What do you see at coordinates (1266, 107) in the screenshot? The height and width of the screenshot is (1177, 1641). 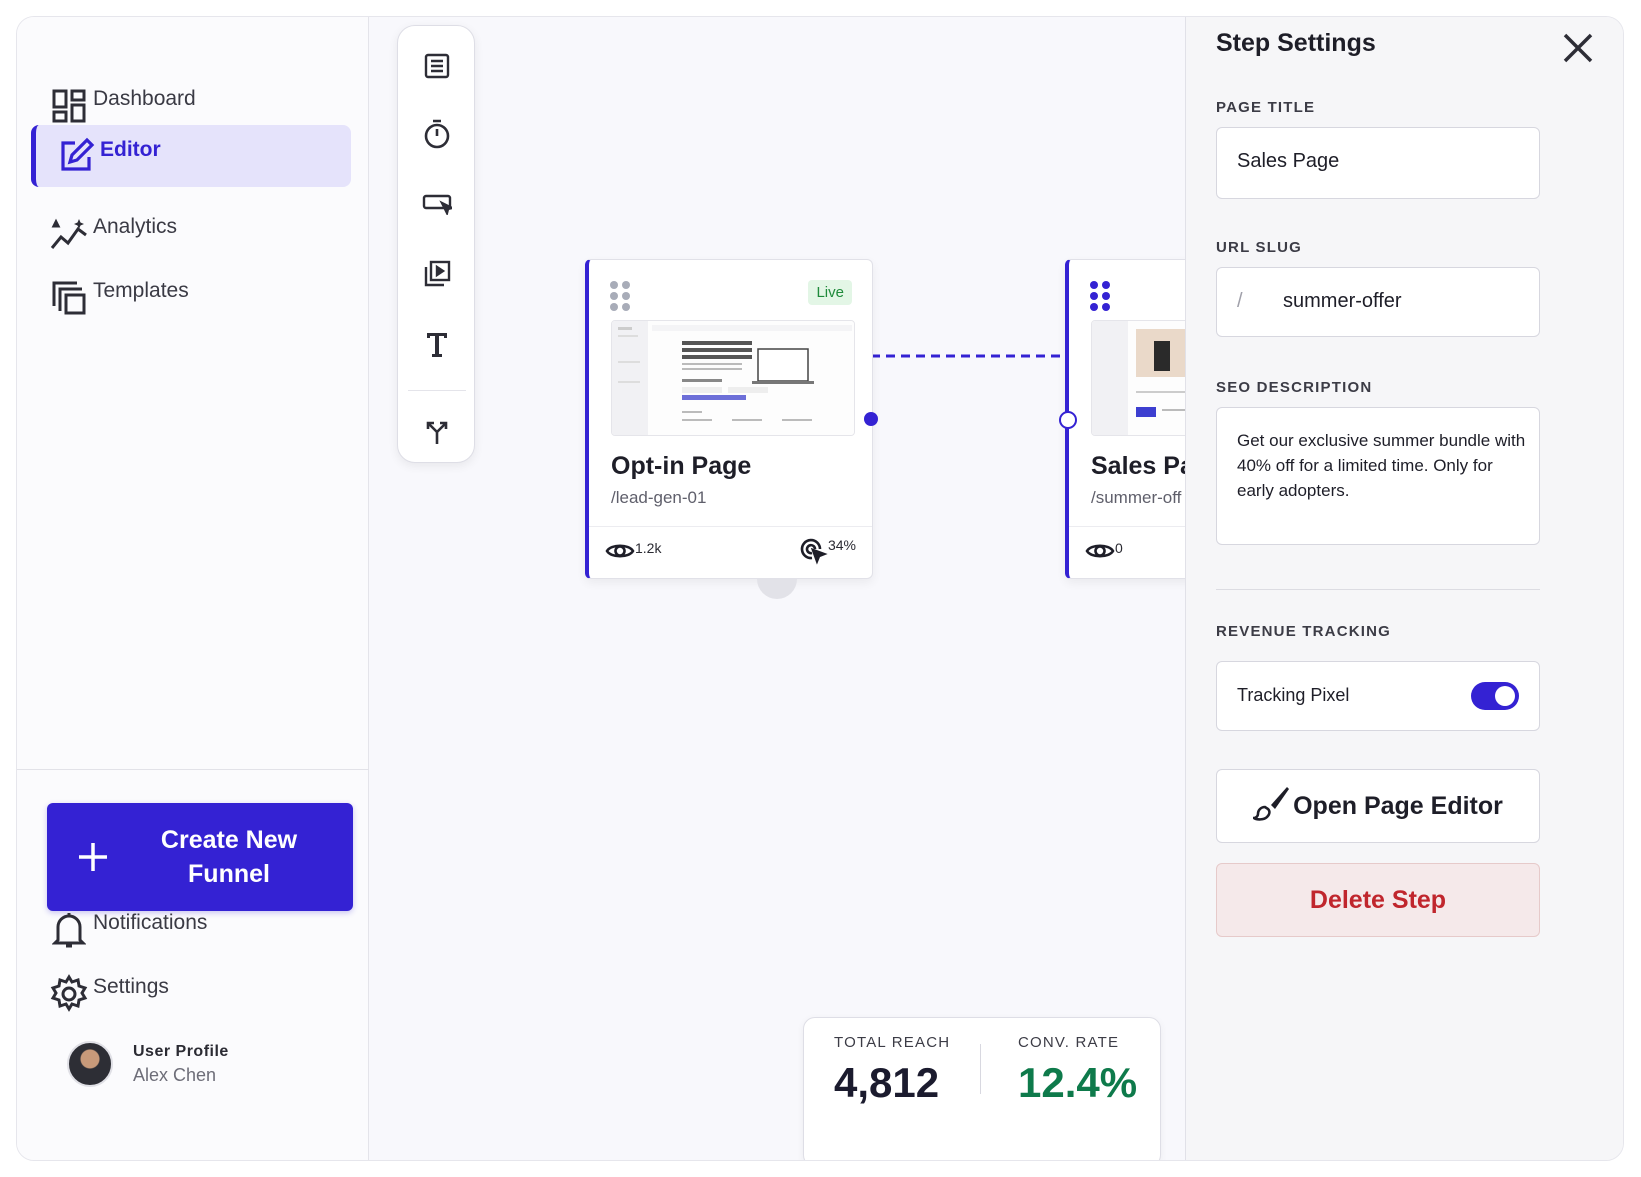 I see `page-title-label: PAGE TITLE` at bounding box center [1266, 107].